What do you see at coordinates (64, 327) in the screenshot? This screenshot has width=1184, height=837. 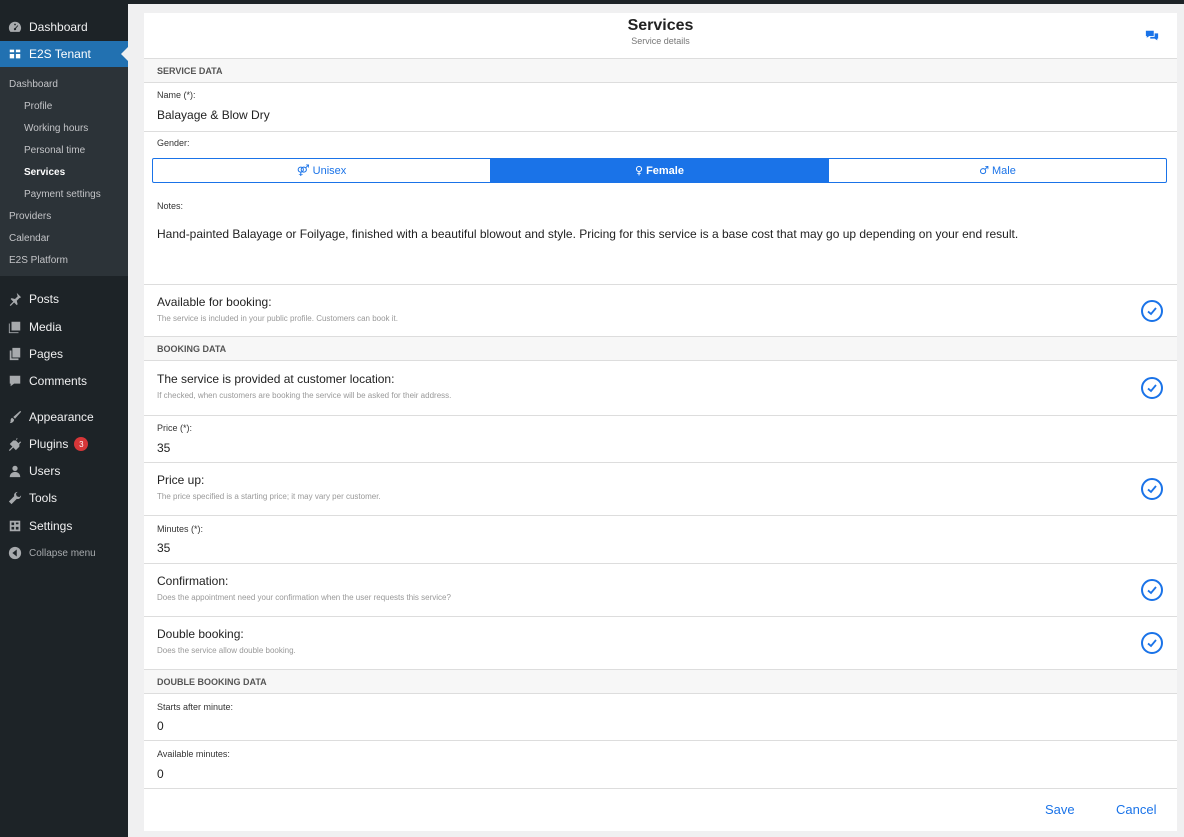 I see `sidebar-item-media: Media` at bounding box center [64, 327].